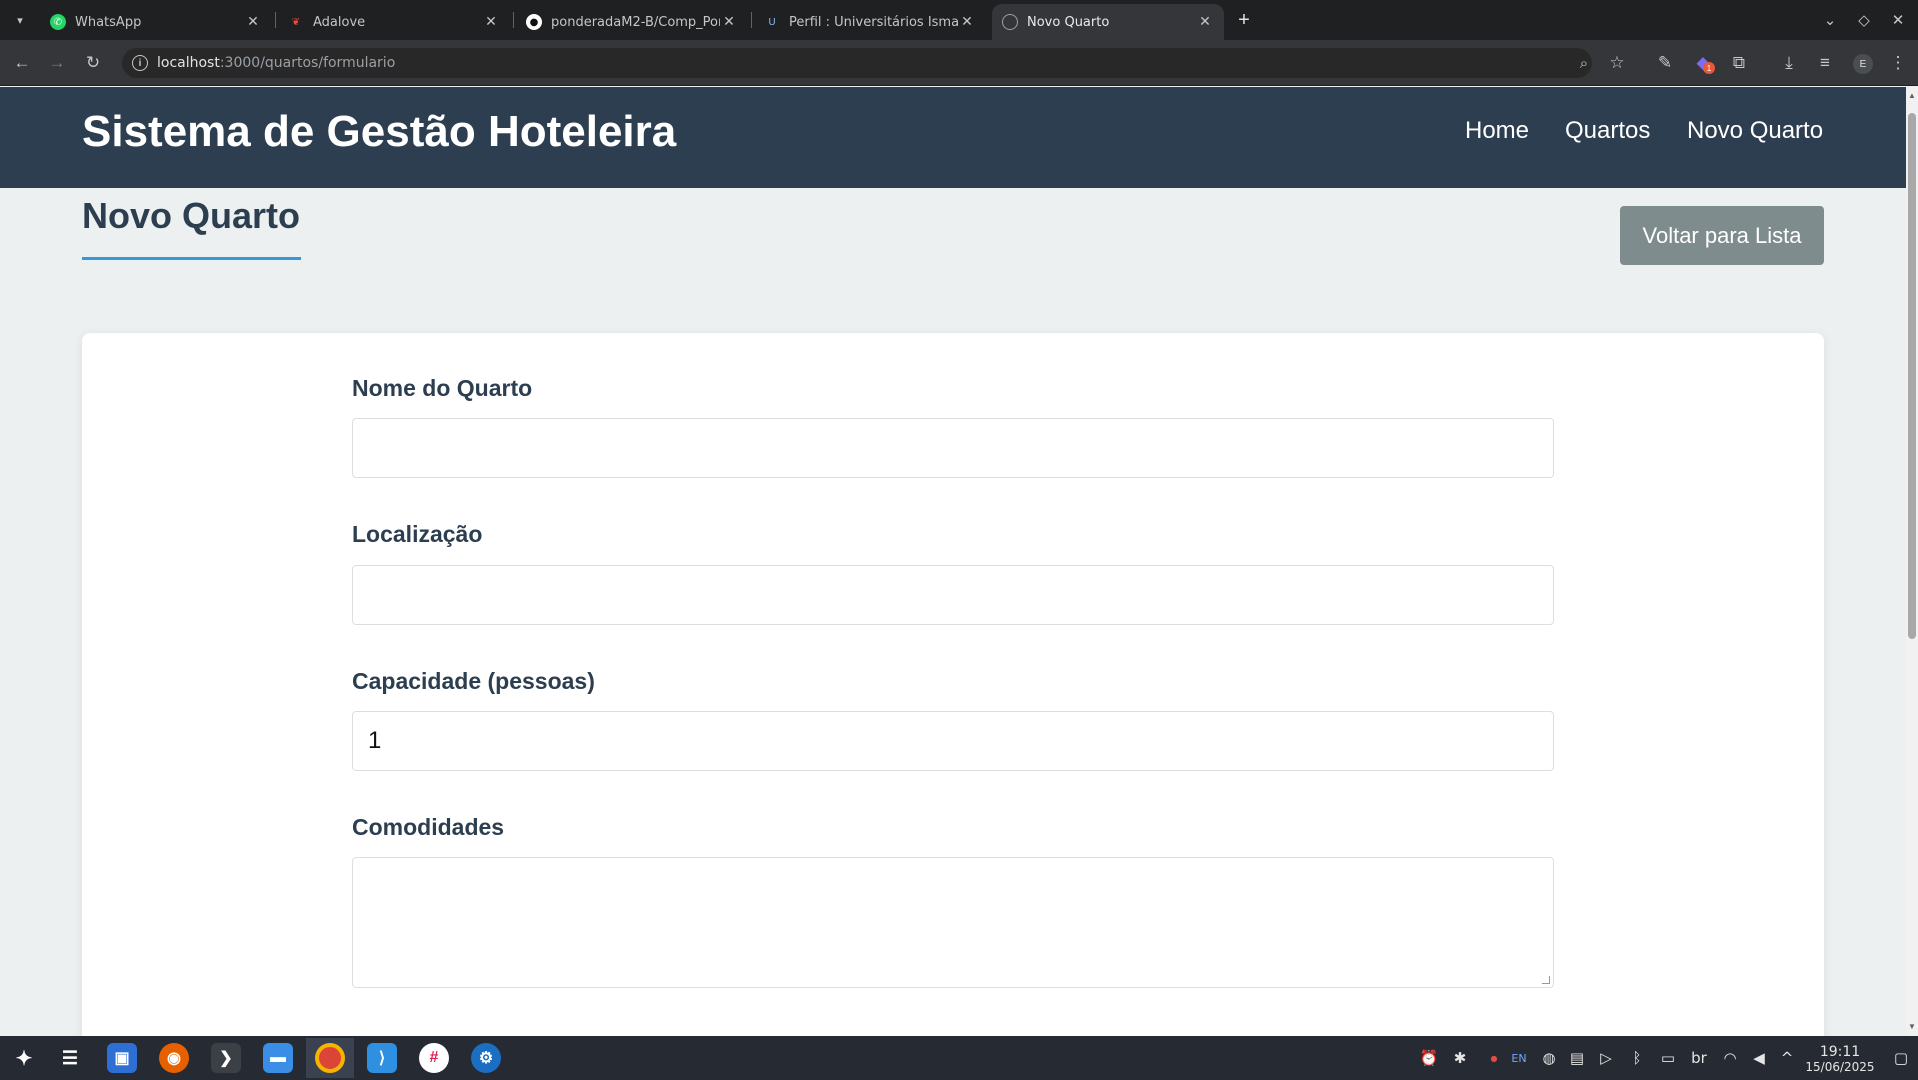  I want to click on page-title: Novo Quarto, so click(191, 215).